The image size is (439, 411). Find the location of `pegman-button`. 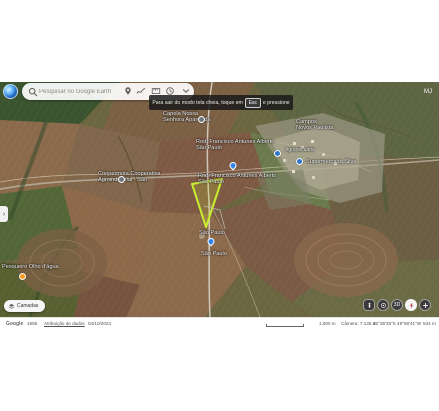

pegman-button is located at coordinates (369, 305).